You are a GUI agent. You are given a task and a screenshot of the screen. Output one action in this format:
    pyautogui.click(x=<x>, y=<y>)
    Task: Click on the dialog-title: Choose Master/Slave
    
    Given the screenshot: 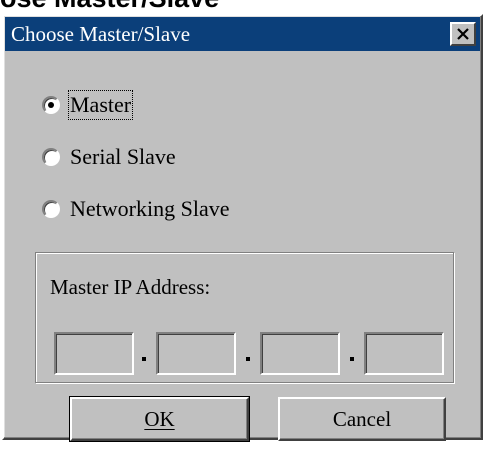 What is the action you would take?
    pyautogui.click(x=101, y=34)
    